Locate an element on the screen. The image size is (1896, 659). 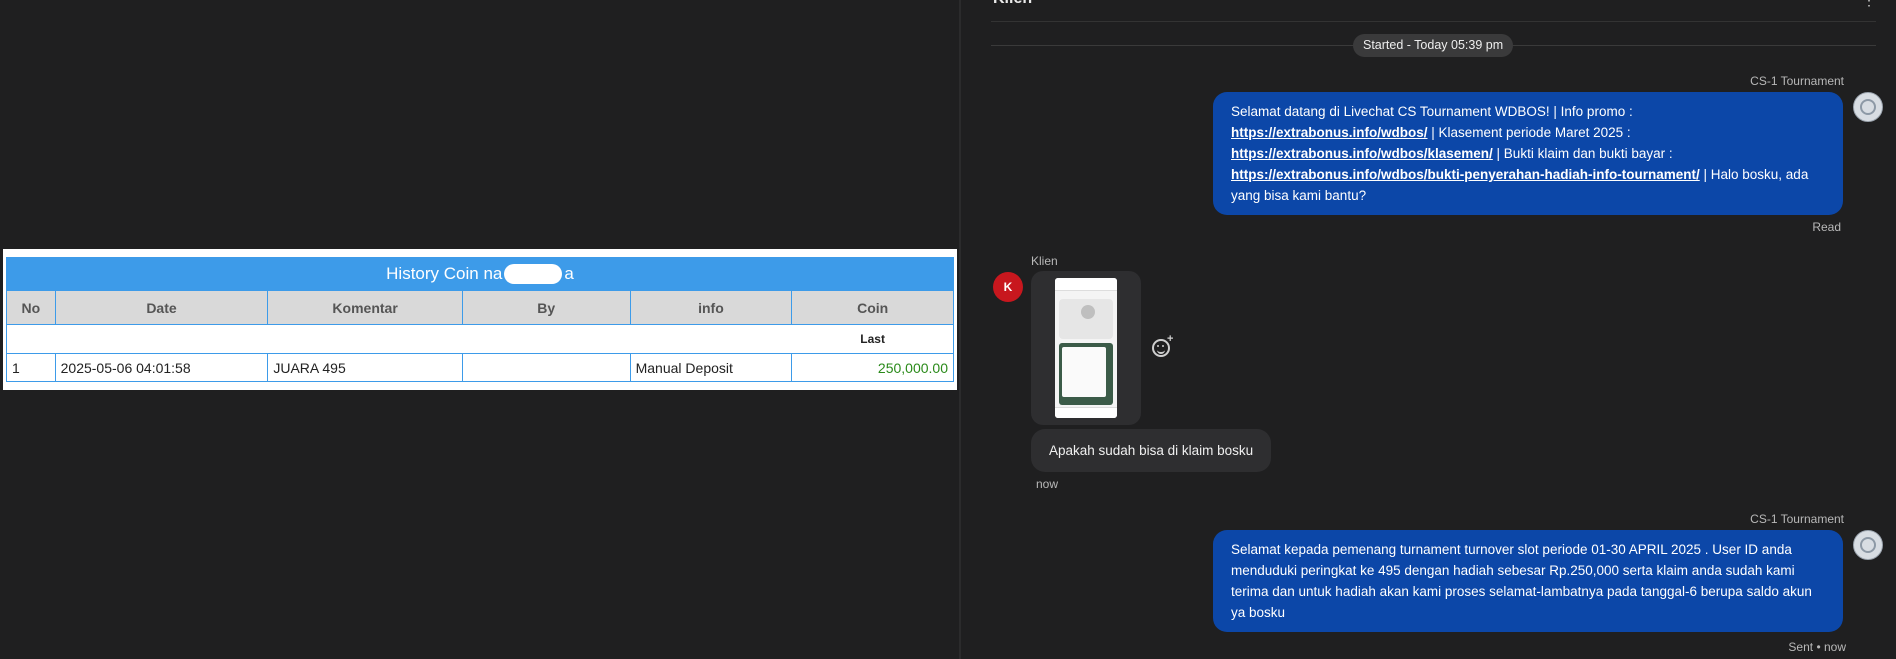
redacted-name-mask is located at coordinates (533, 273).